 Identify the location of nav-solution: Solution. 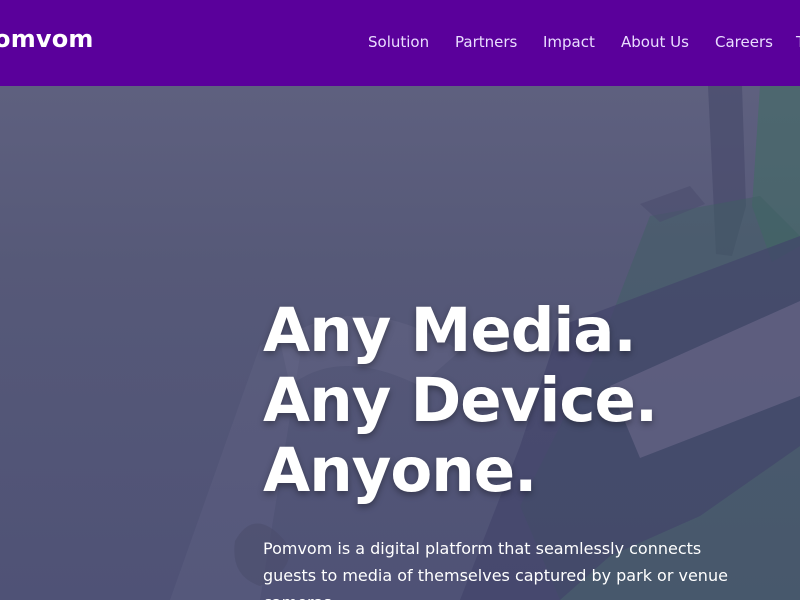
(398, 42).